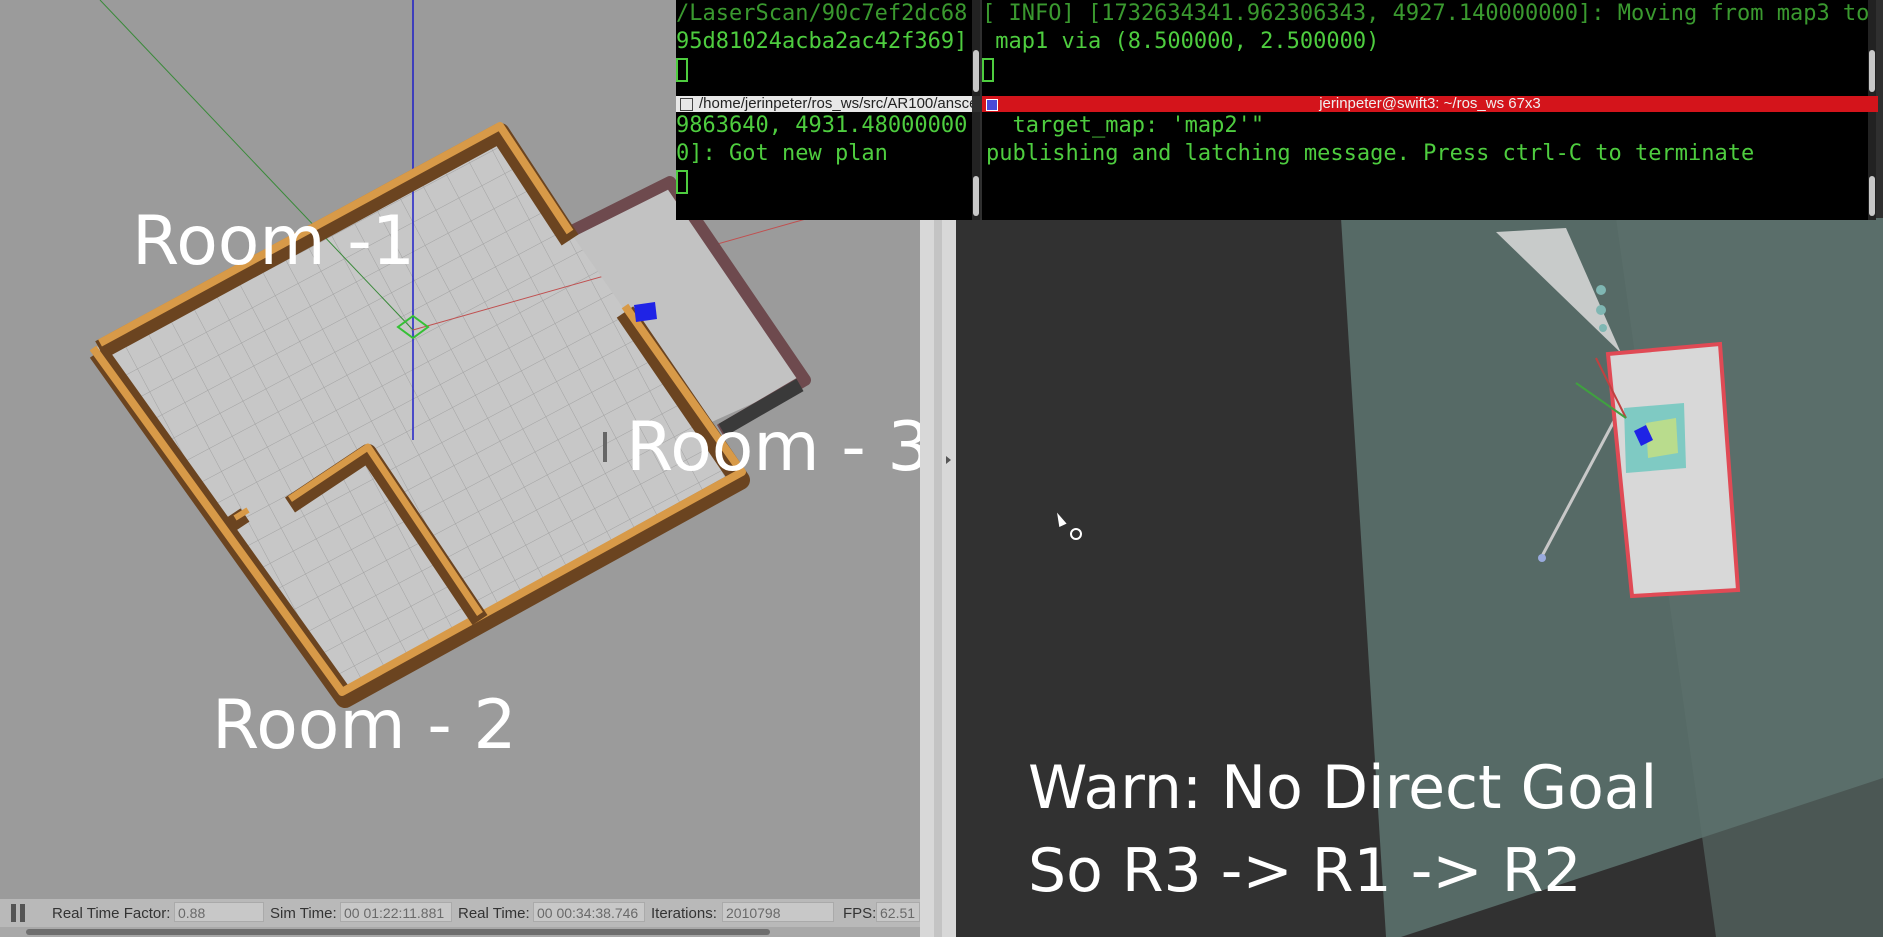 This screenshot has height=937, width=1883. What do you see at coordinates (822, 125) in the screenshot?
I see `terminal-line: 9863640, 4931.48000000` at bounding box center [822, 125].